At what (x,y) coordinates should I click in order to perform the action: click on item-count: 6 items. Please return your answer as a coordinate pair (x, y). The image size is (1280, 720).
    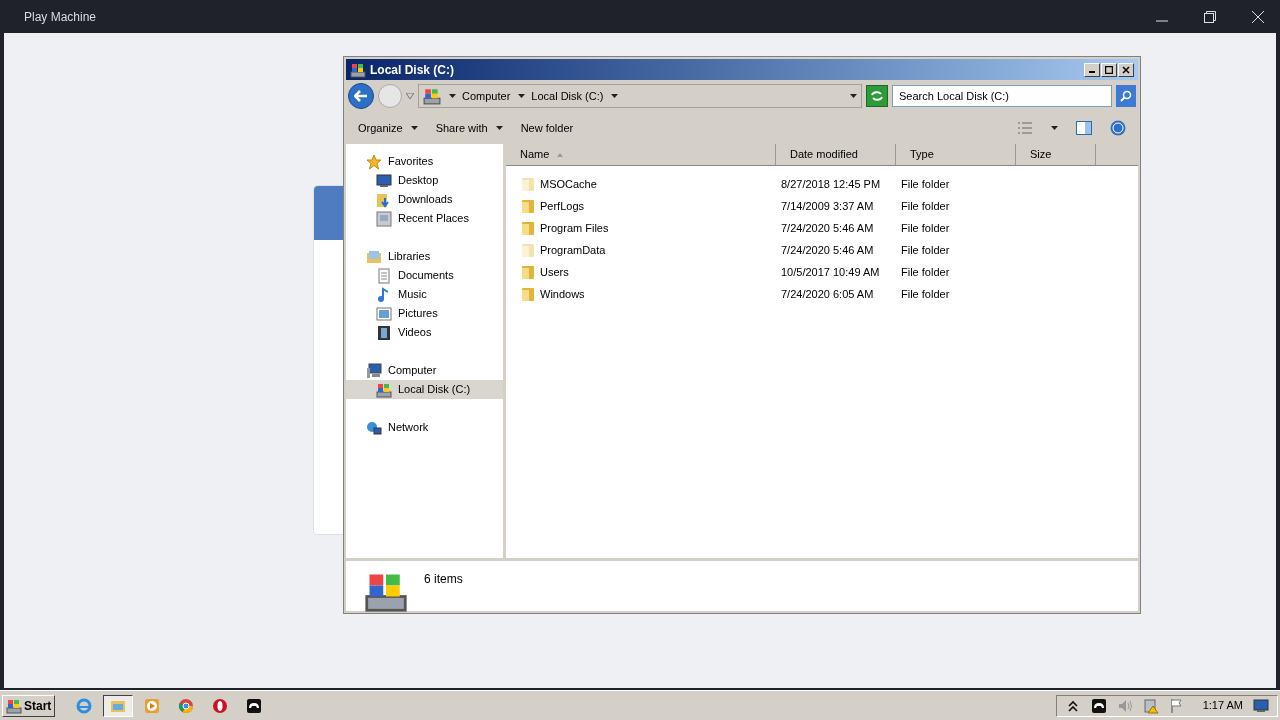
    Looking at the image, I should click on (443, 579).